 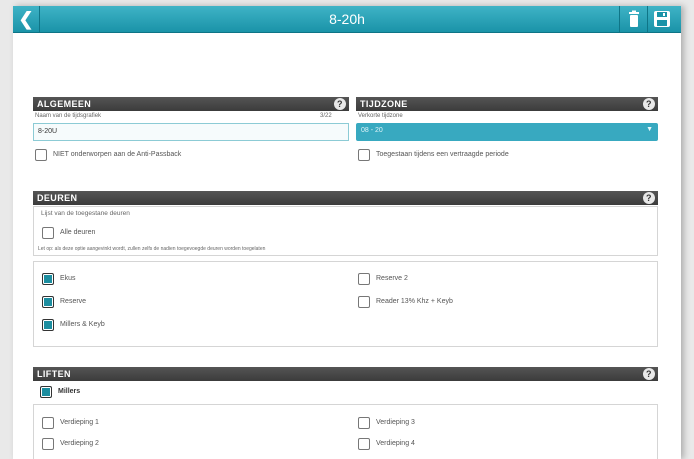 I want to click on lift-group-checkbox-millers, so click(x=46, y=392).